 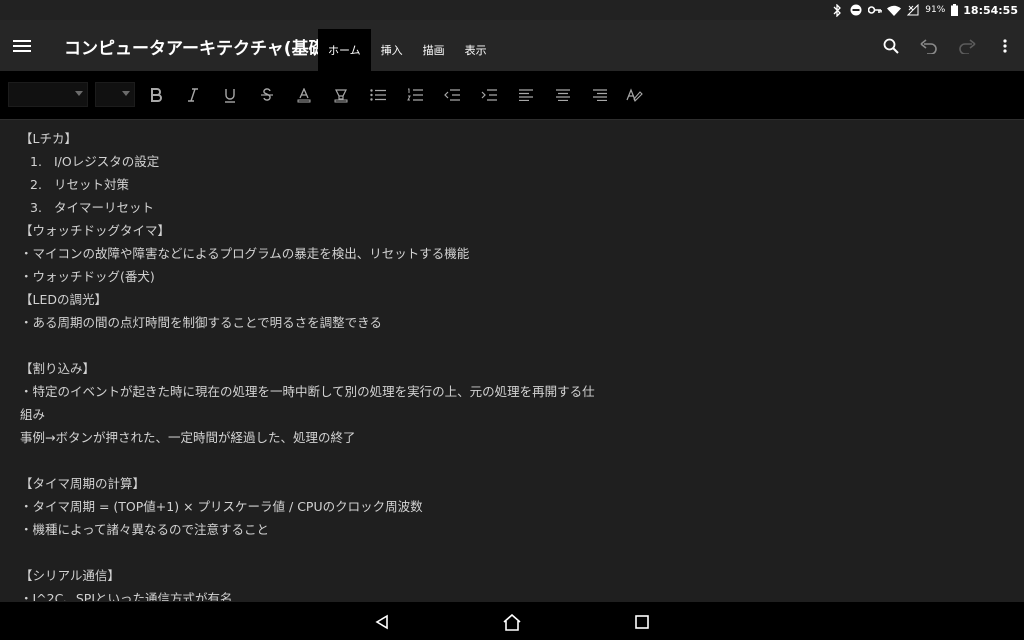 I want to click on font-size-dropdown, so click(x=115, y=94).